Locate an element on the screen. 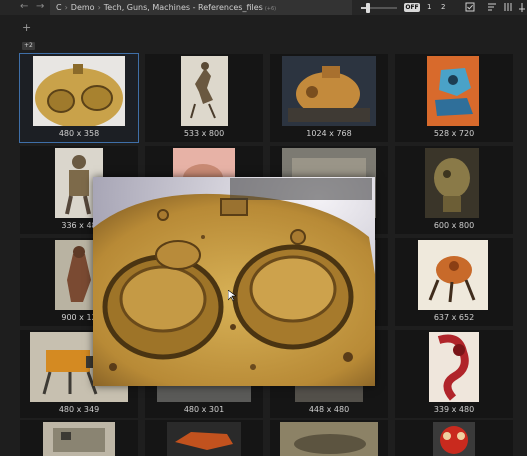 Image resolution: width=527 pixels, height=456 pixels. path-badge: (+6) is located at coordinates (270, 9).